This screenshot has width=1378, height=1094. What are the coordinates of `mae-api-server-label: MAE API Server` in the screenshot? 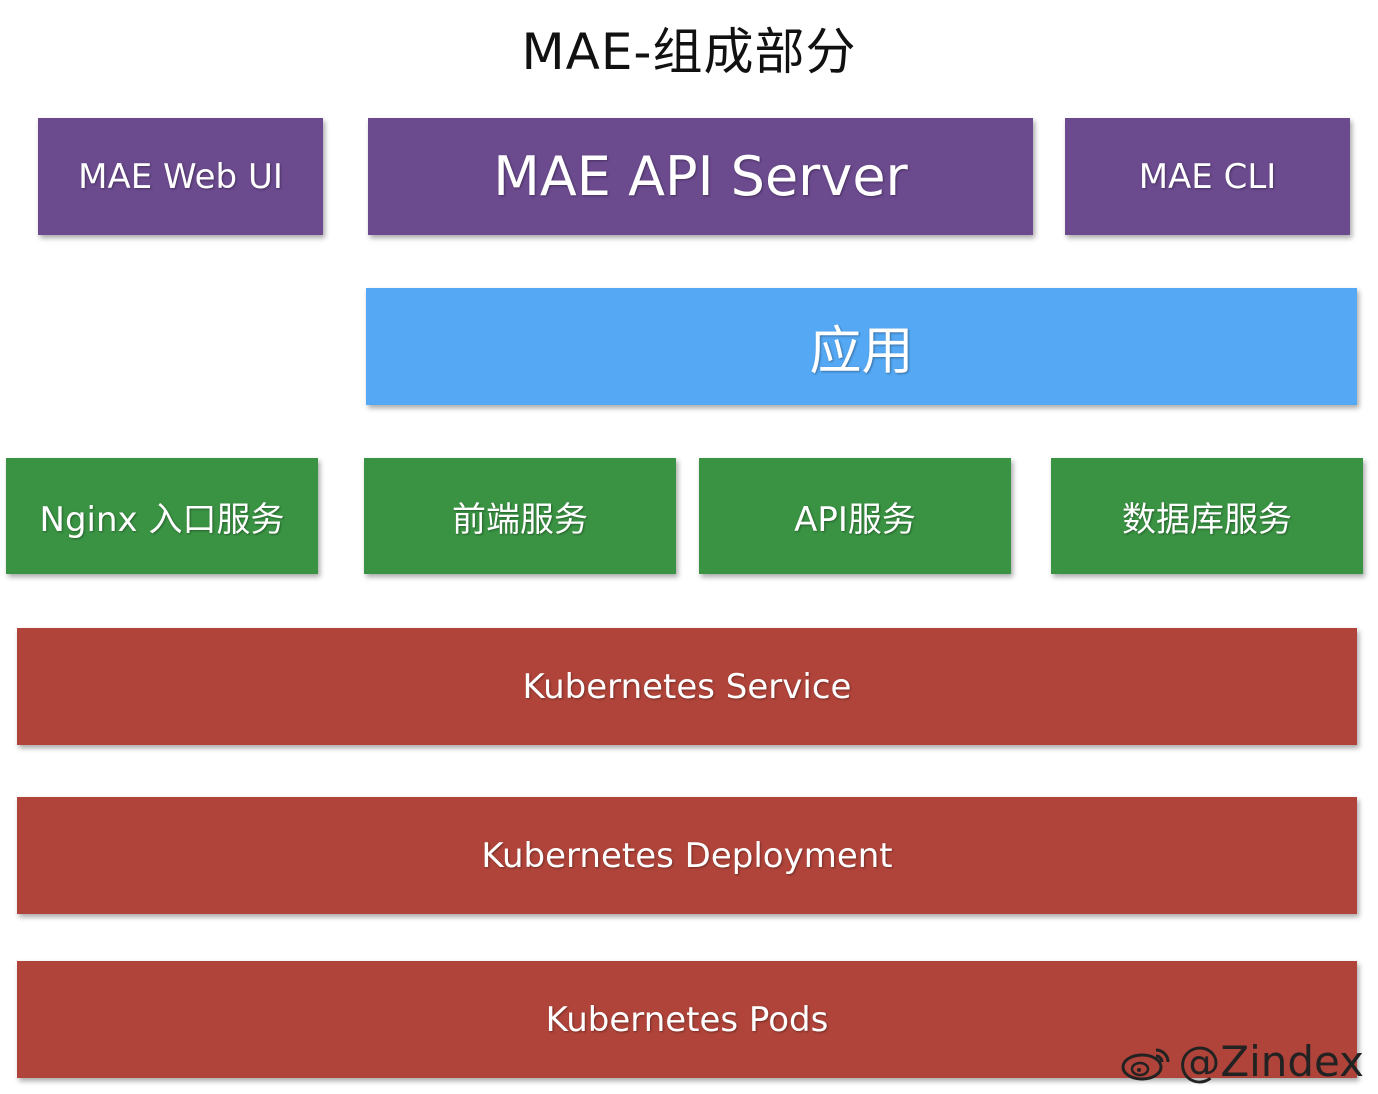 It's located at (700, 176).